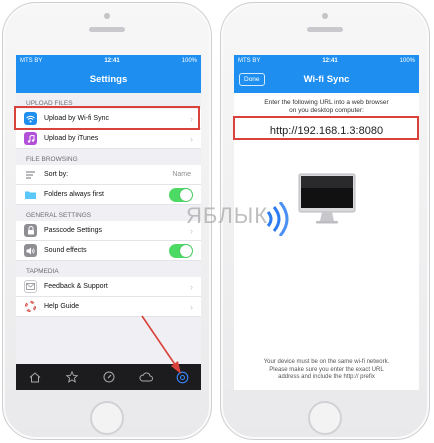 The width and height of the screenshot is (434, 443). I want to click on page-title: Settings, so click(108, 79).